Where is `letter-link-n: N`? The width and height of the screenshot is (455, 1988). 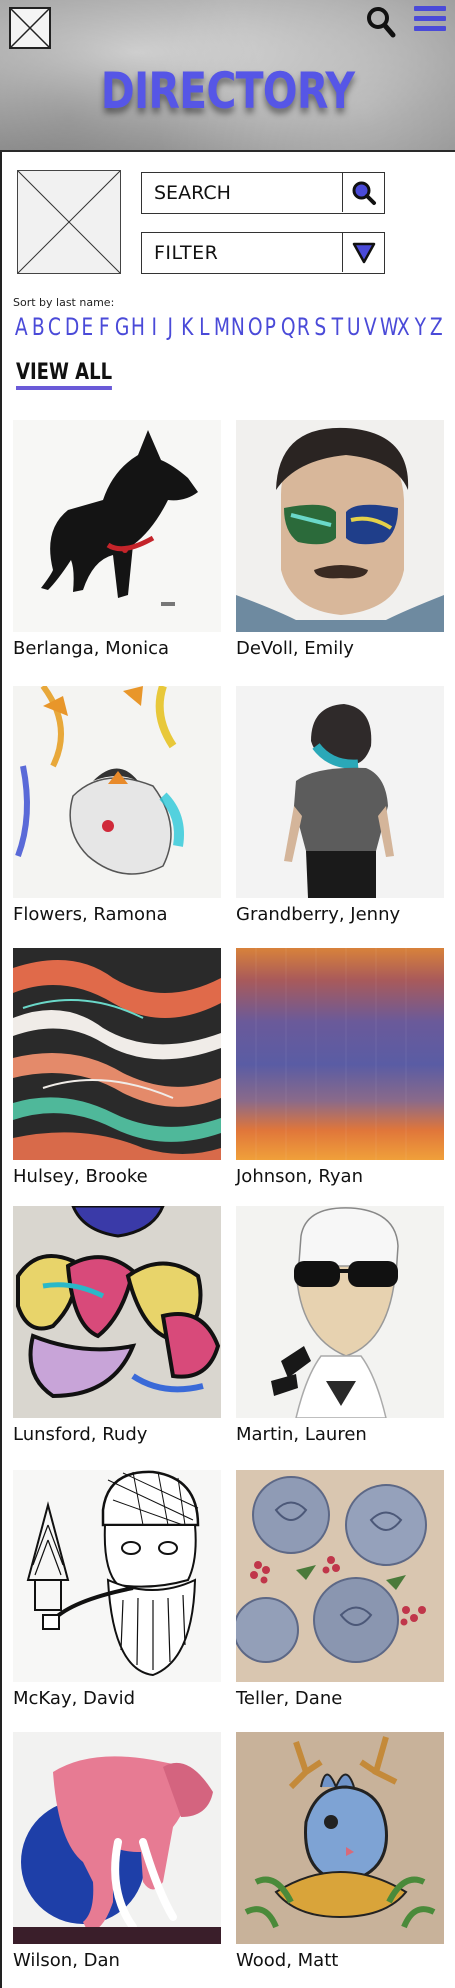
letter-link-n: N is located at coordinates (238, 327).